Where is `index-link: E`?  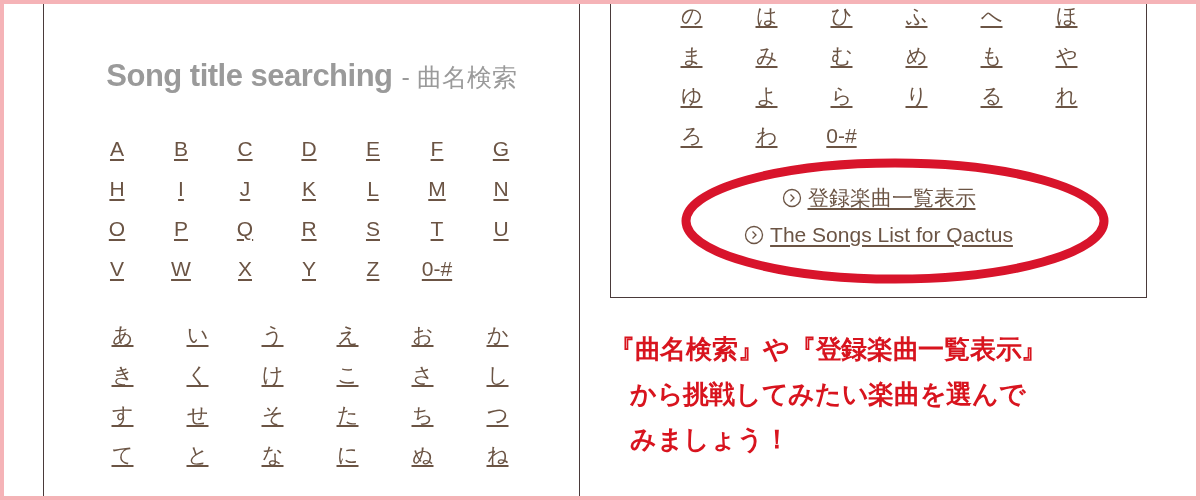 index-link: E is located at coordinates (373, 148).